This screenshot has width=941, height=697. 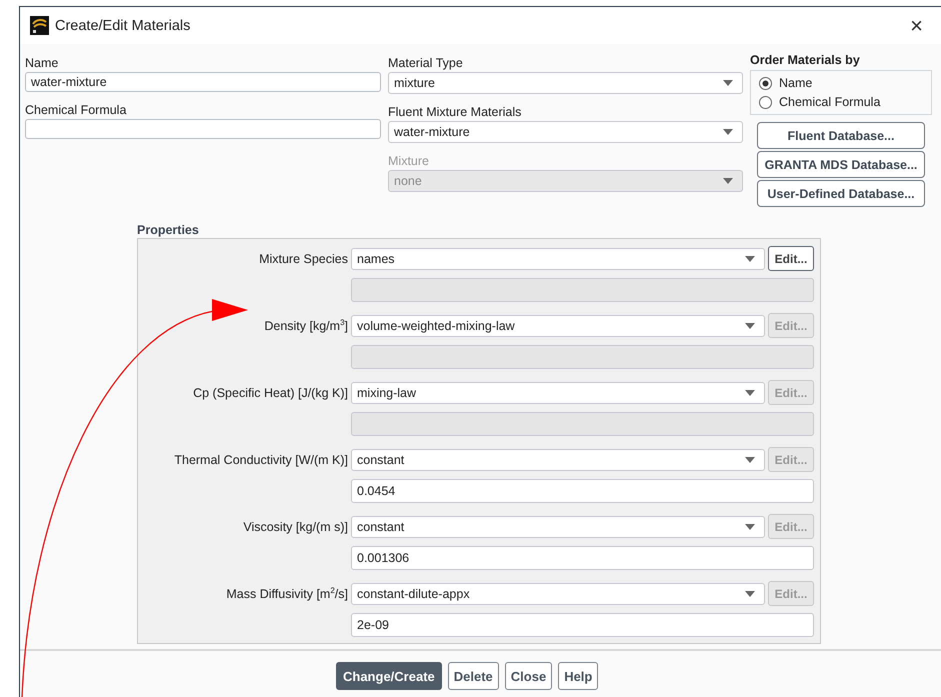 What do you see at coordinates (426, 63) in the screenshot?
I see `field-label: Material Type` at bounding box center [426, 63].